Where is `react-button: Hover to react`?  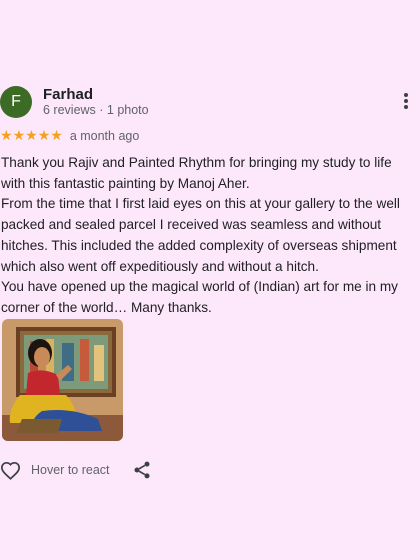 react-button: Hover to react is located at coordinates (55, 470).